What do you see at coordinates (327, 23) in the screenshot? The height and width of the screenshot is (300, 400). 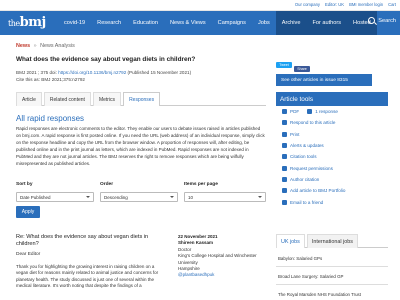 I see `nav-for-authors: For authors` at bounding box center [327, 23].